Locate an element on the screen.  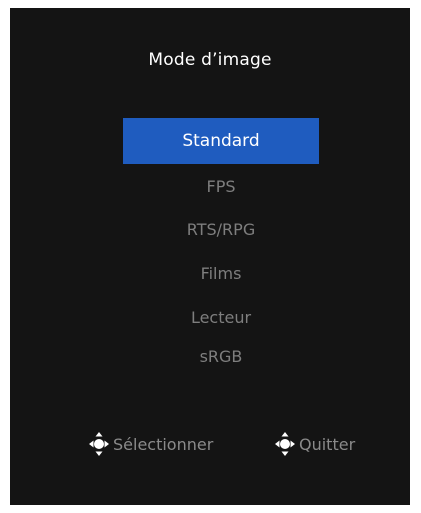
menu-item-srgb: sRGB is located at coordinates (221, 357).